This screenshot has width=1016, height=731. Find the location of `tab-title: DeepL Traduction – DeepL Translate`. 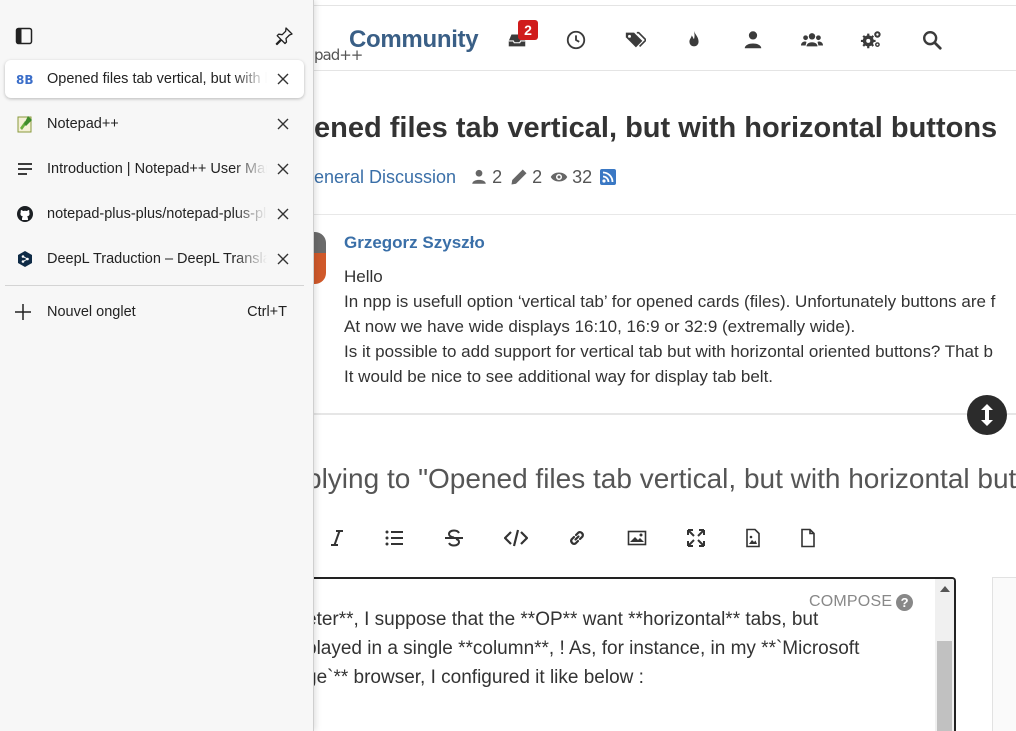

tab-title: DeepL Traduction – DeepL Translate is located at coordinates (157, 259).